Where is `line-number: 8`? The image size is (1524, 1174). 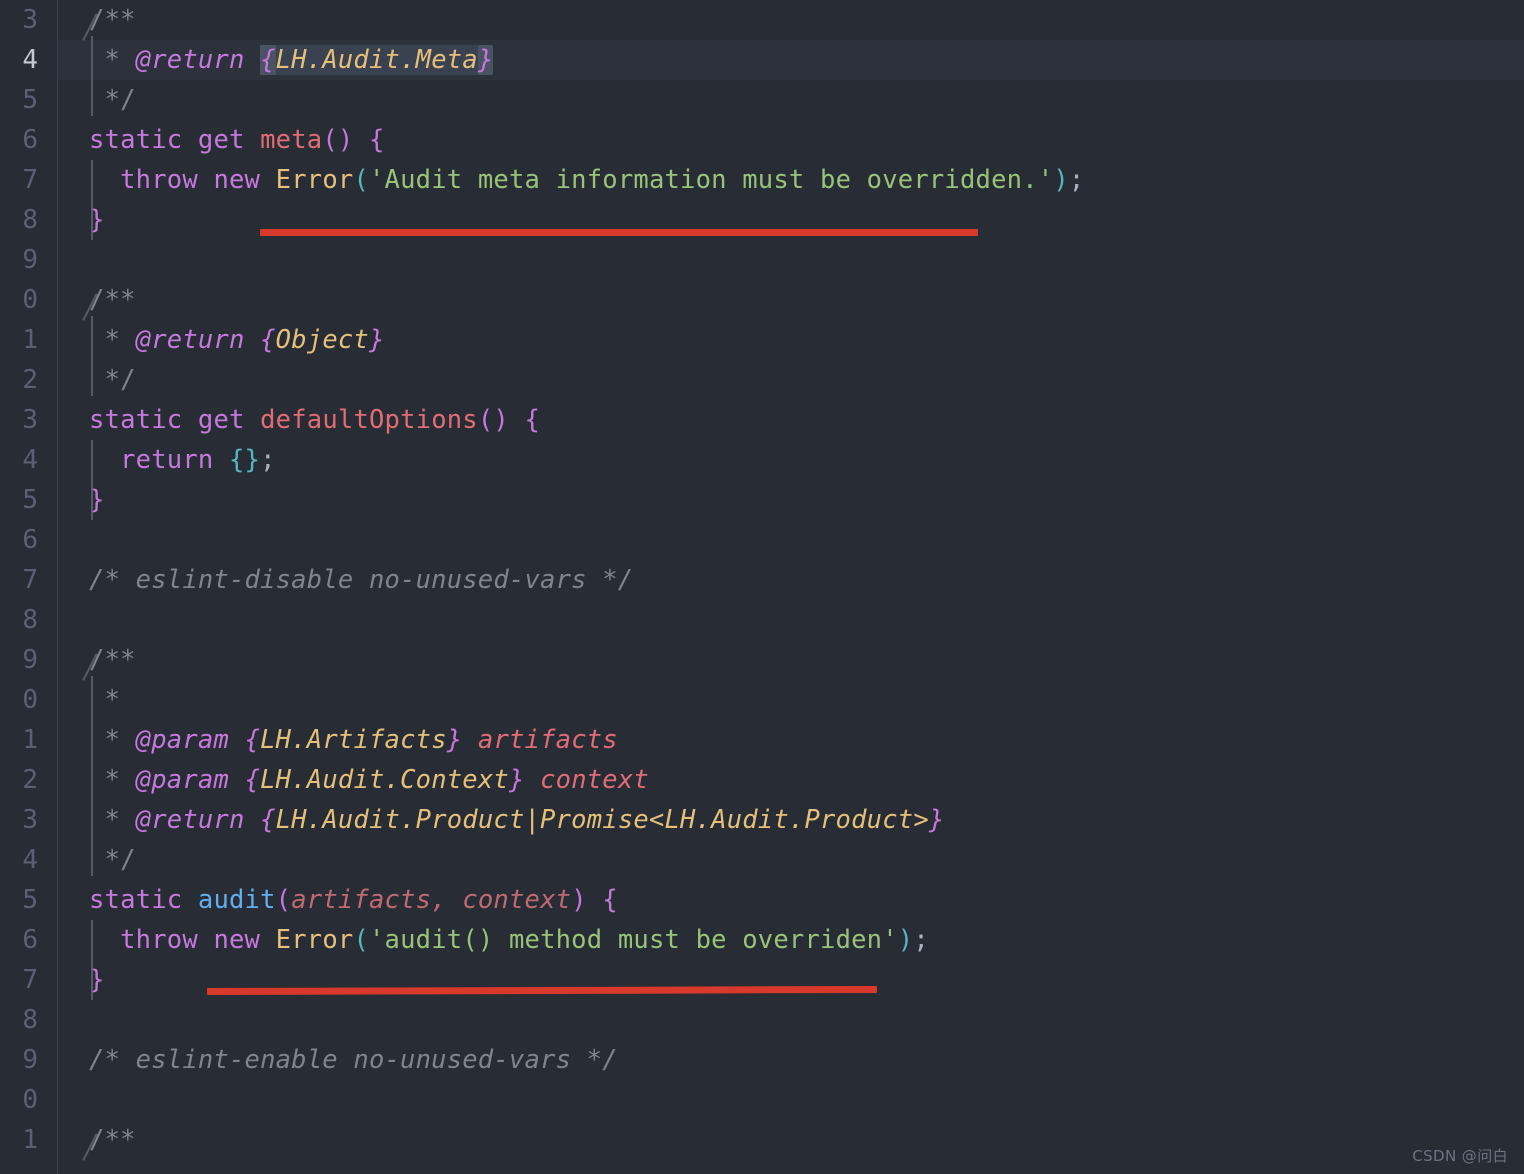
line-number: 8 is located at coordinates (30, 1020).